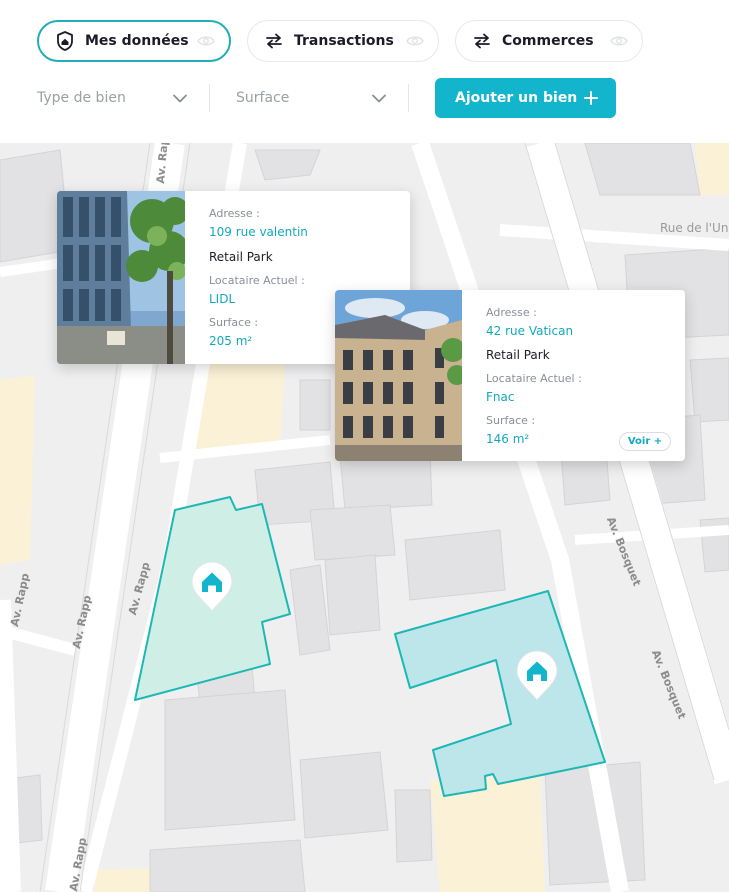 The image size is (729, 892). I want to click on tab-transactions: Transactions, so click(343, 41).